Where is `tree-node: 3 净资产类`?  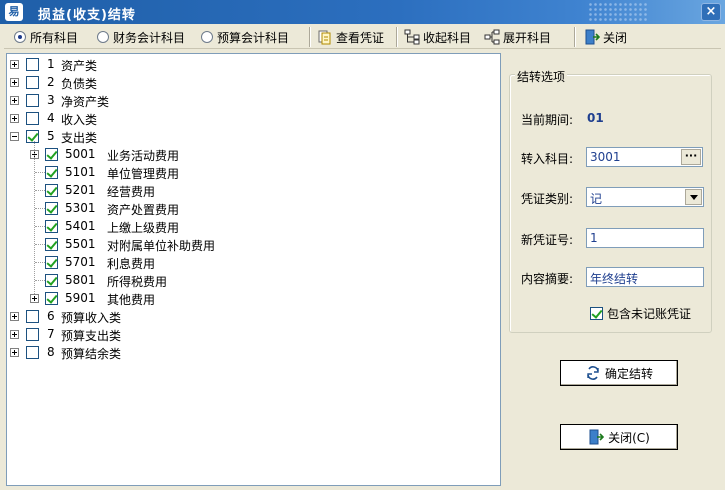
tree-node: 3 净资产类 is located at coordinates (252, 100).